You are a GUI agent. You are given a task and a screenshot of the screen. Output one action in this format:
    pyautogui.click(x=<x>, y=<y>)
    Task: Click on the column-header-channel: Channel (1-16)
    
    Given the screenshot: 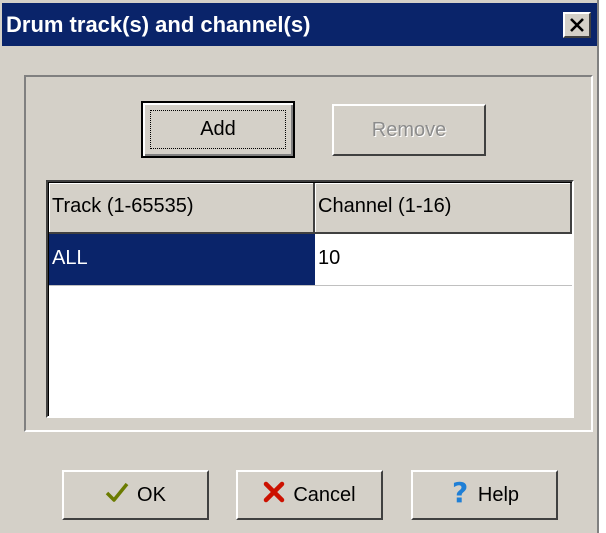 What is the action you would take?
    pyautogui.click(x=443, y=208)
    